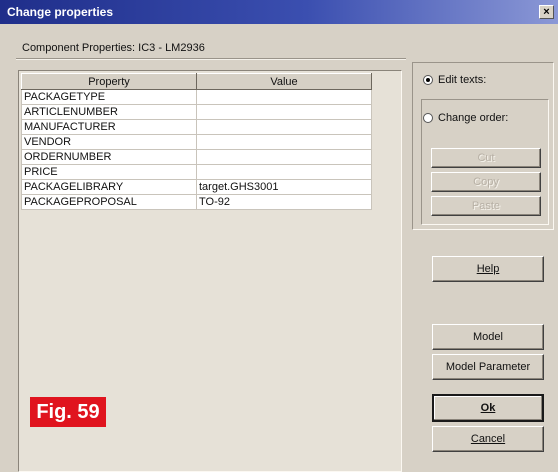 The height and width of the screenshot is (472, 558). Describe the element at coordinates (109, 127) in the screenshot. I see `property-name-cell: MANUFACTURER` at that location.